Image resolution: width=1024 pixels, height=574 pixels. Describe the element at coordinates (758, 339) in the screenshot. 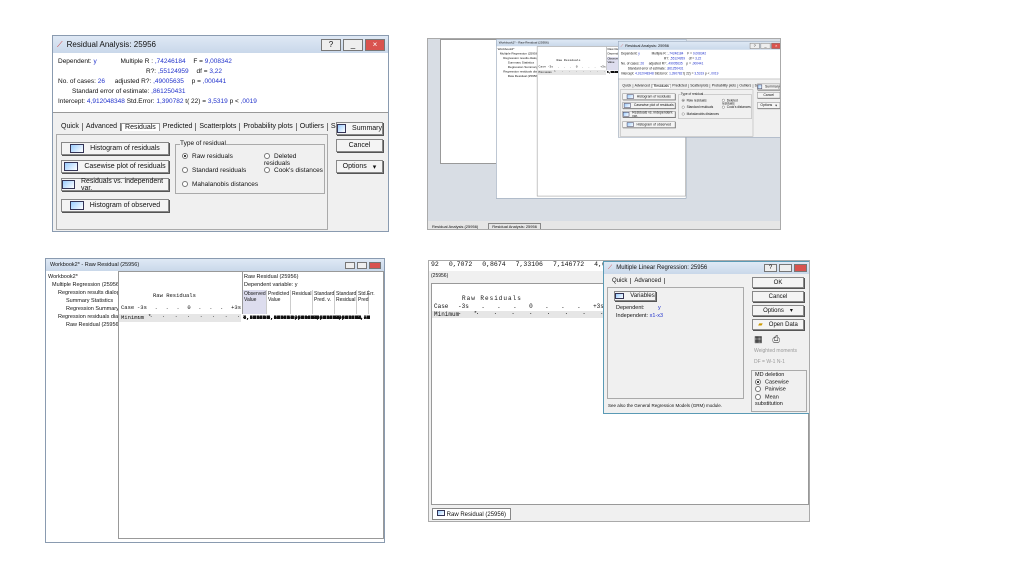

I see `select-cases-icon: ▦` at that location.